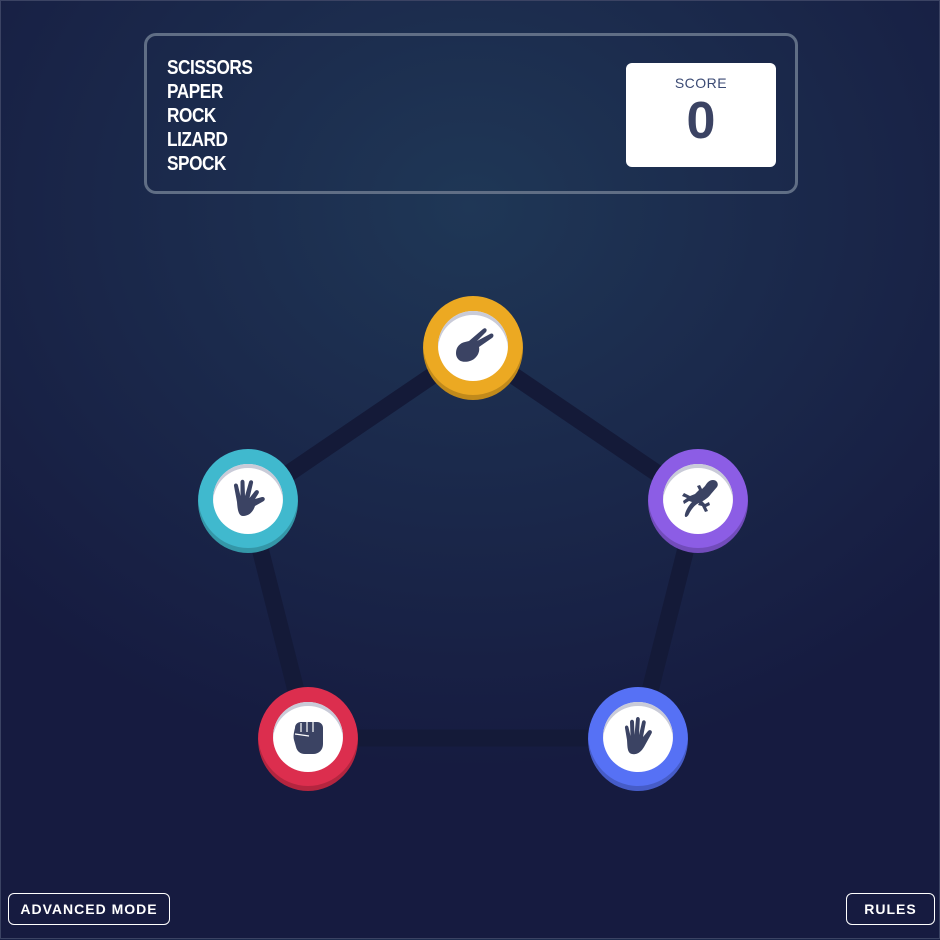 The width and height of the screenshot is (940, 940). I want to click on advanced-mode-button: ADVANCED MODE, so click(89, 909).